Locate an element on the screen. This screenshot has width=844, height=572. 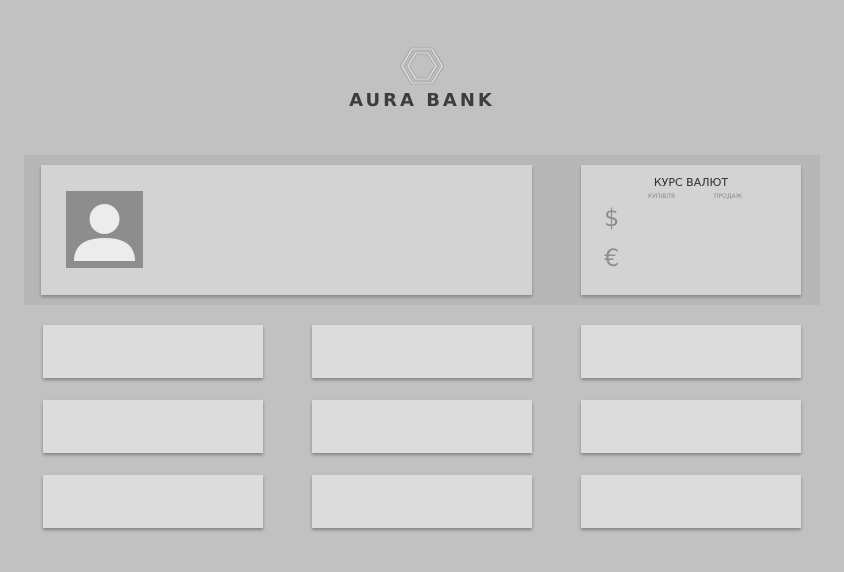
bank-logo: AURA BANK is located at coordinates (422, 77).